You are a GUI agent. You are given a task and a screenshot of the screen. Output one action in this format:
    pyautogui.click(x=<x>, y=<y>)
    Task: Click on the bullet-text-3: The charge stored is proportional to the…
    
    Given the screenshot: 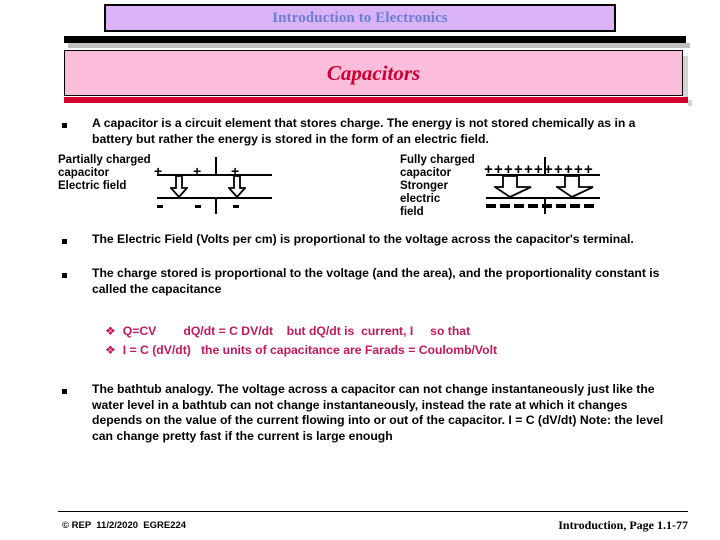 What is the action you would take?
    pyautogui.click(x=376, y=281)
    